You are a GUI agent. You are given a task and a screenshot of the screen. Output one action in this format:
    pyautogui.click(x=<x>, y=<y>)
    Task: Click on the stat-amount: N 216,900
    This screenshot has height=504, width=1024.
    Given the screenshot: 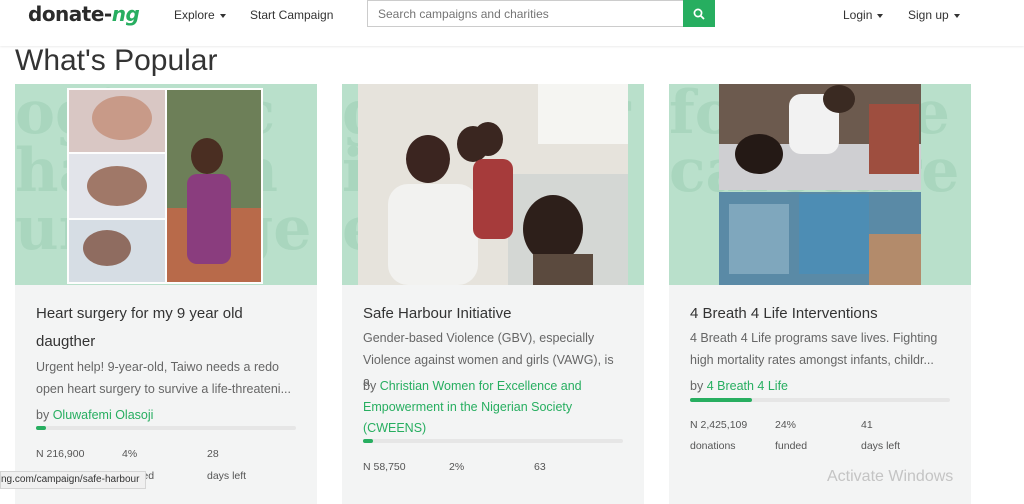 What is the action you would take?
    pyautogui.click(x=60, y=454)
    